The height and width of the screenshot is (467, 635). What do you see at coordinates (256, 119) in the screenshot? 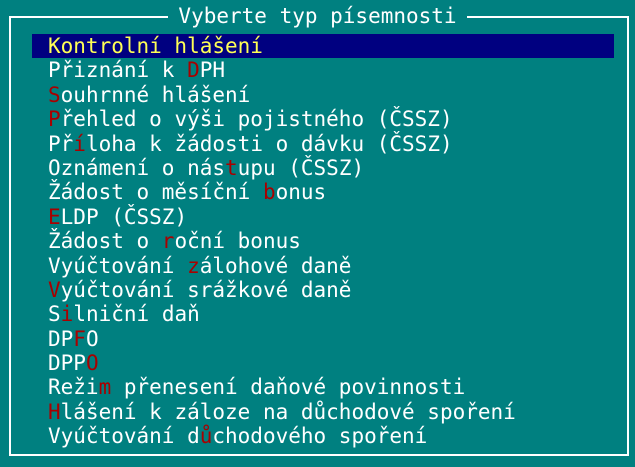
I see `item-label-post: řehled o výši pojistného (ČSSZ)` at bounding box center [256, 119].